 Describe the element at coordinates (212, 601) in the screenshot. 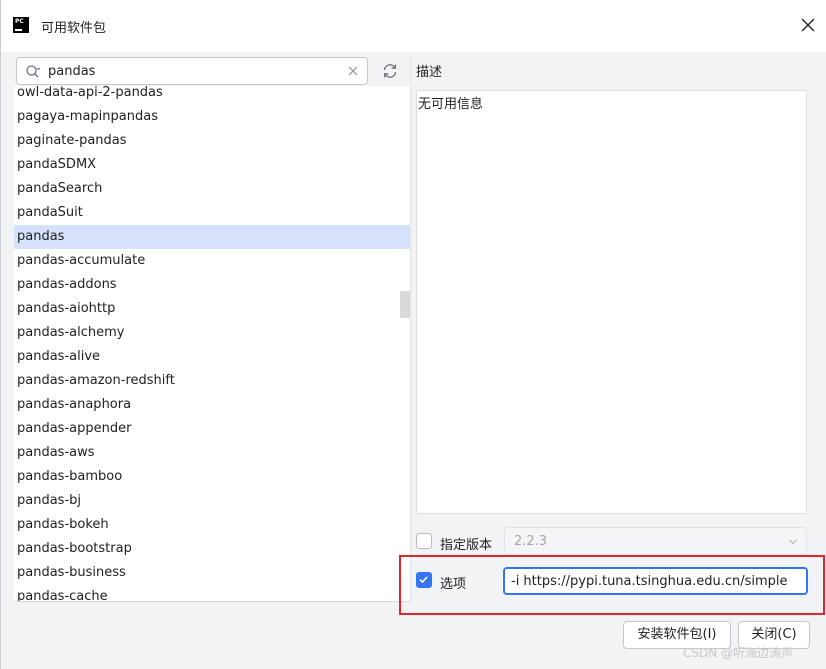

I see `list-divider` at that location.